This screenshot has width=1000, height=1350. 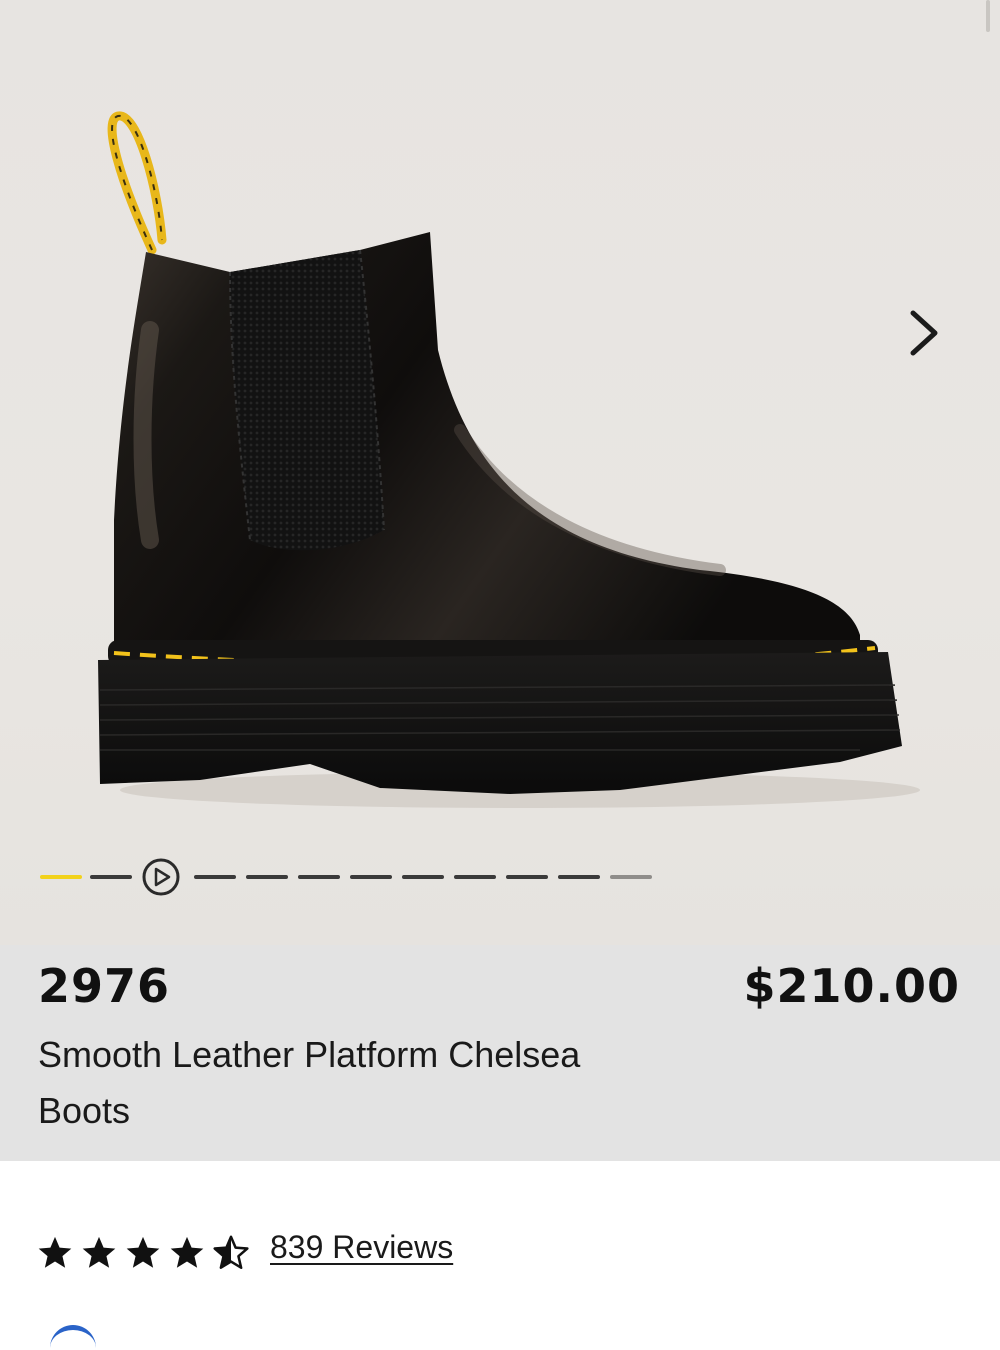 I want to click on product-price: $210.00, so click(x=851, y=986).